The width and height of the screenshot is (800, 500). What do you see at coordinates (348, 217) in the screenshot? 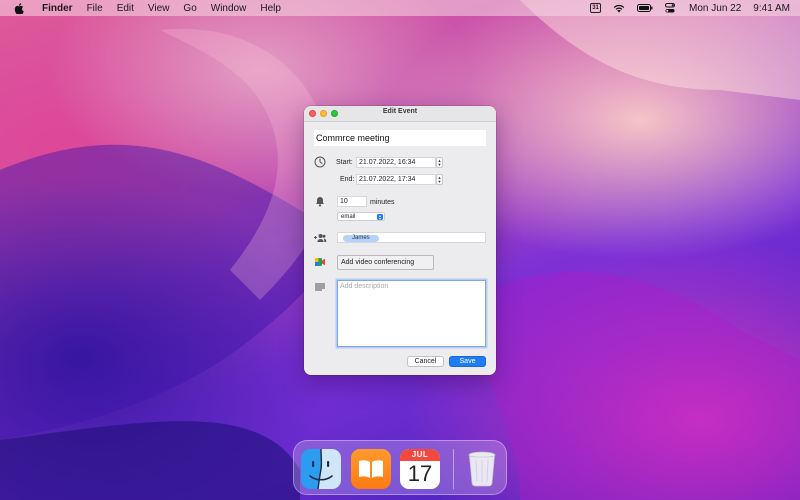
I see `alert-type-value: email` at bounding box center [348, 217].